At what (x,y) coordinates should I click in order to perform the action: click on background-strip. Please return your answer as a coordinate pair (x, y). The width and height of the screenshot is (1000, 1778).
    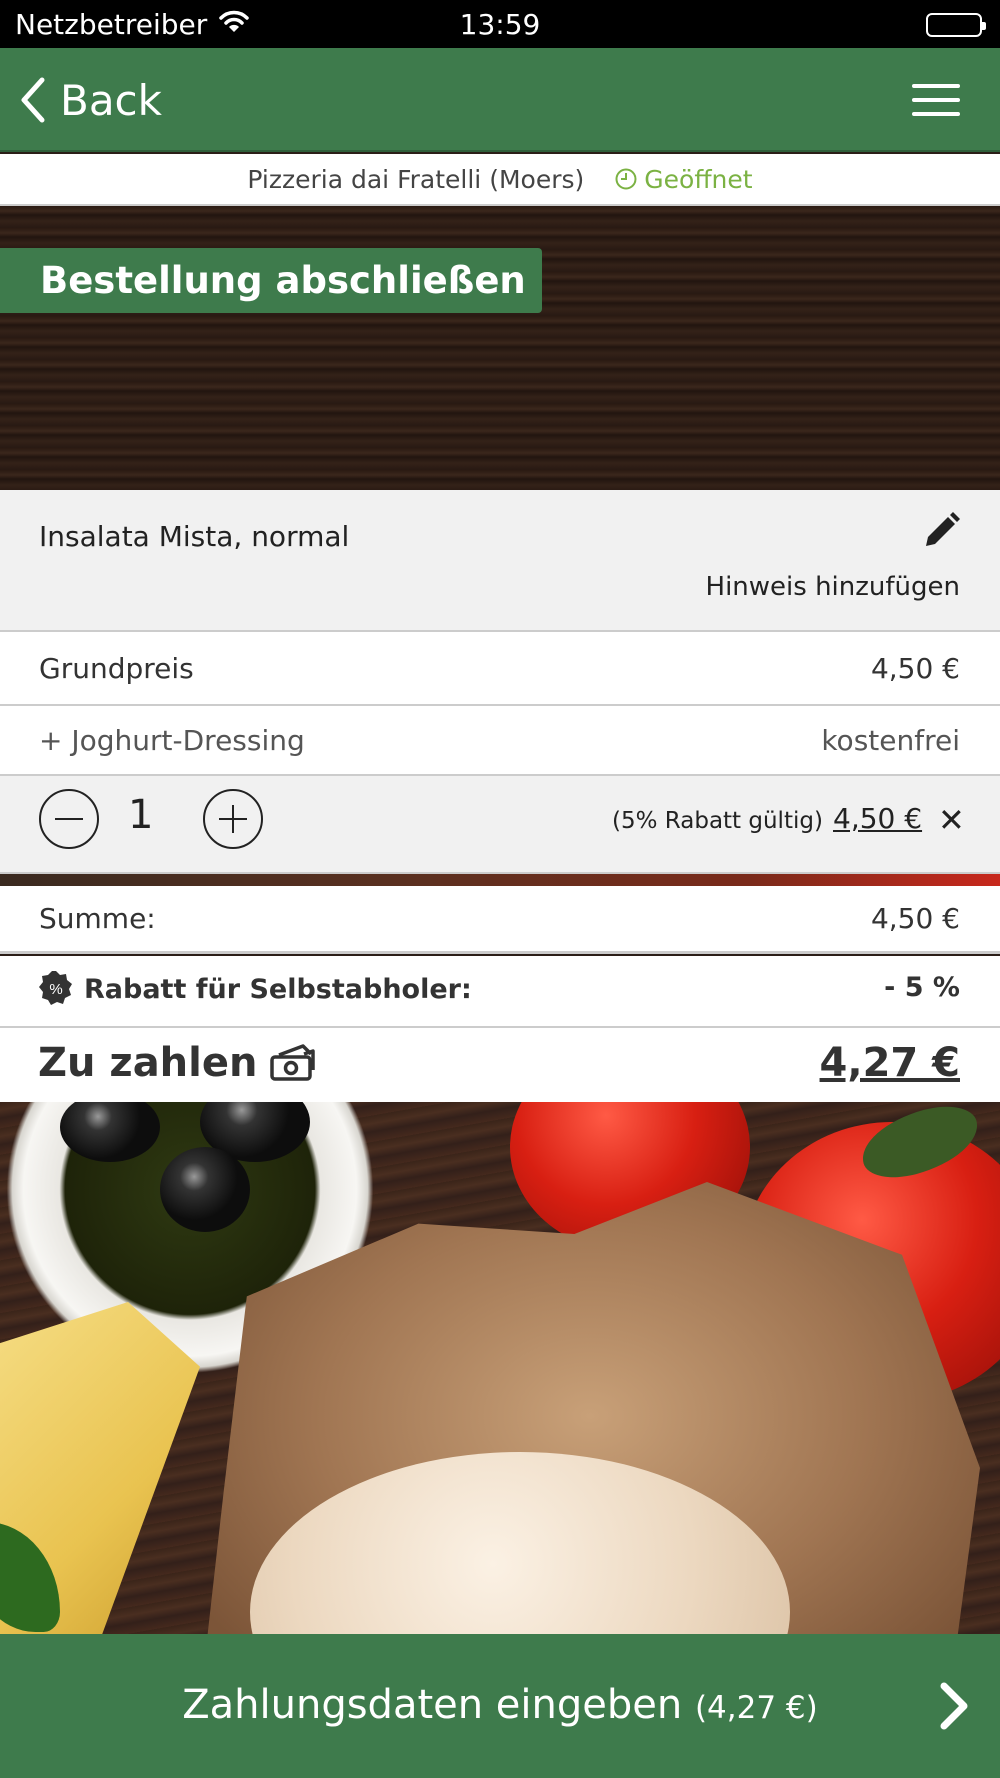
    Looking at the image, I should click on (500, 880).